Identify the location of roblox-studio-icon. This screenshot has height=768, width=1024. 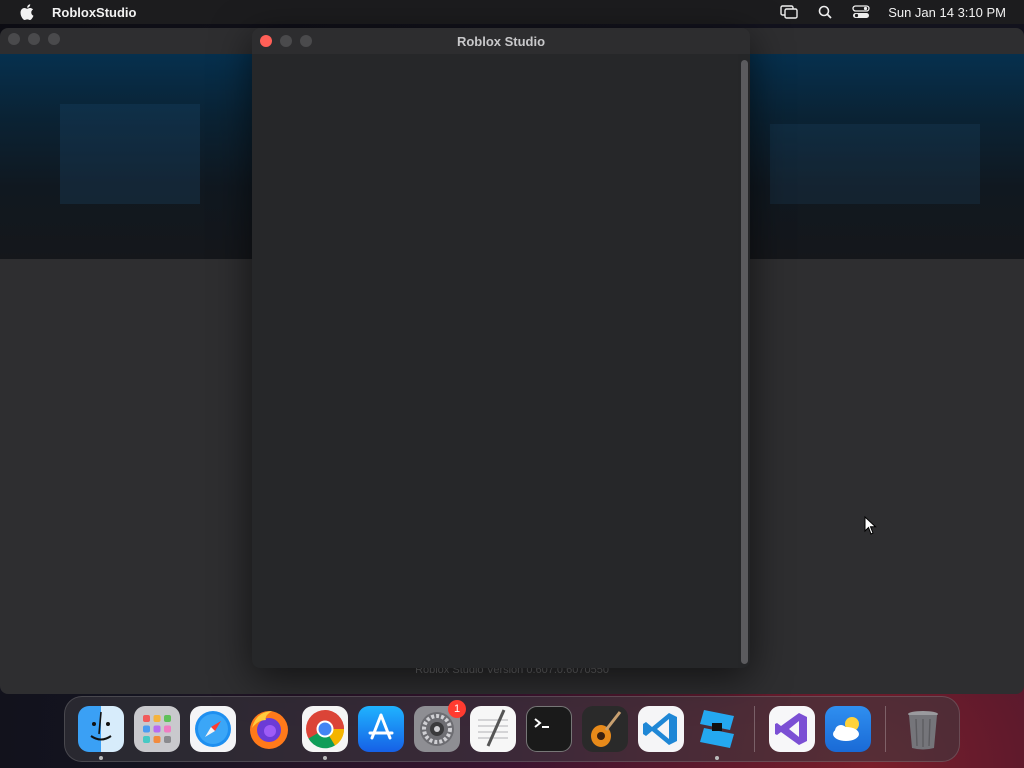
(717, 729).